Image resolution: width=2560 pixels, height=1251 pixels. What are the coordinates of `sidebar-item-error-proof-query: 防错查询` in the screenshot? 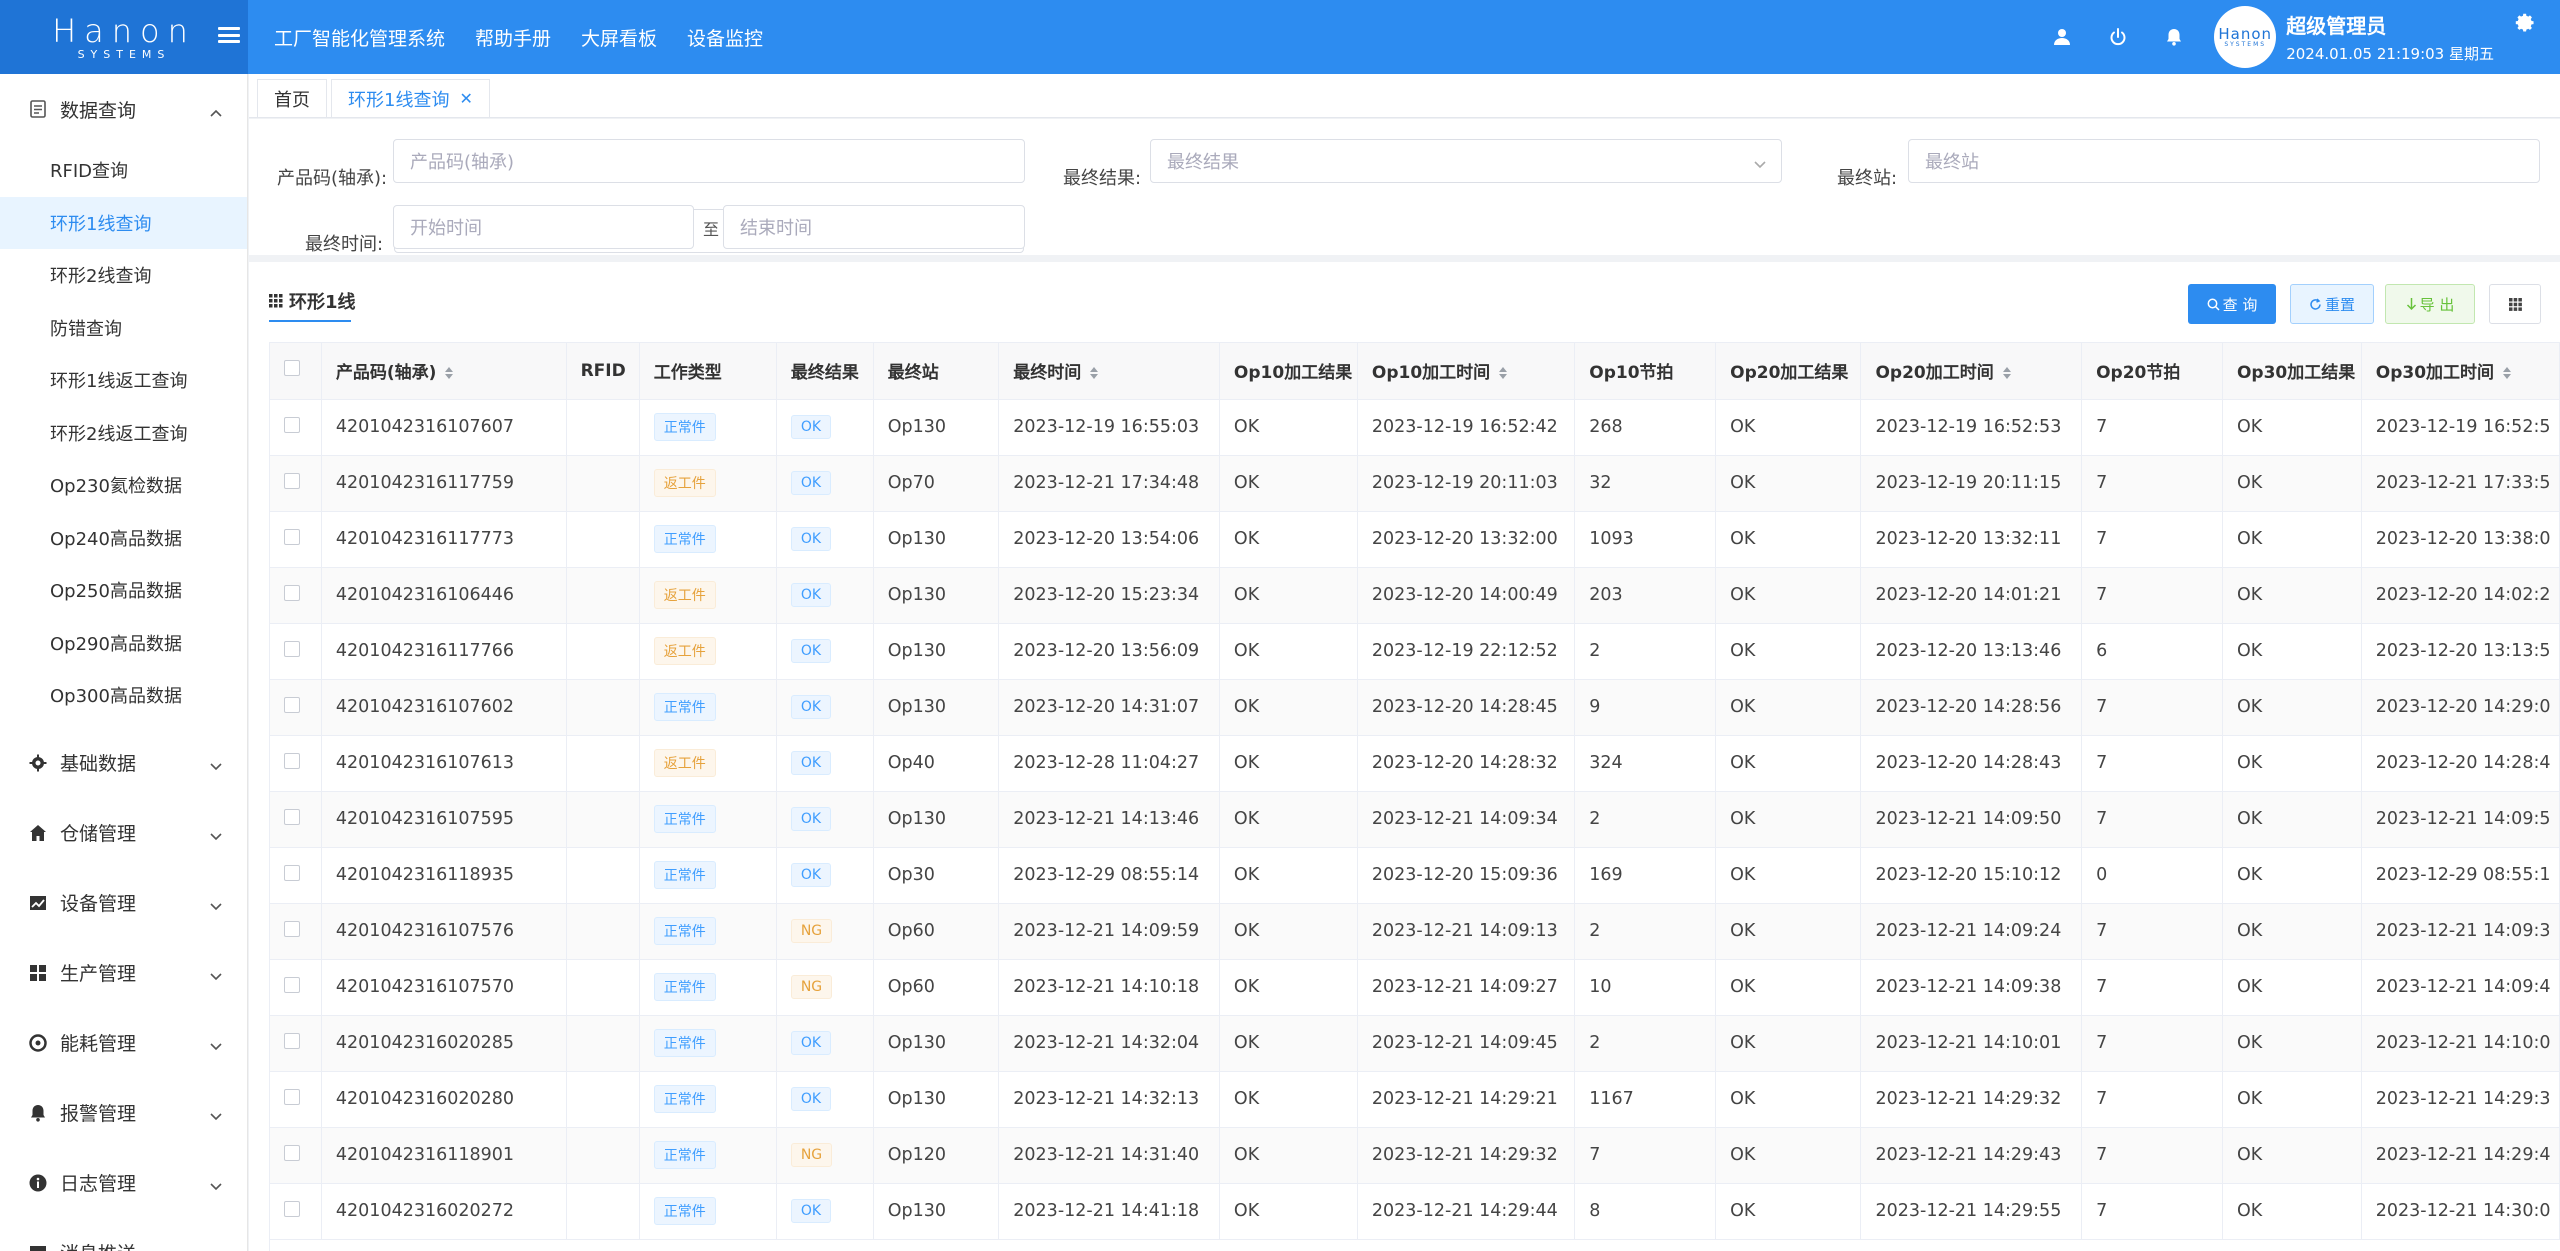 It's located at (123, 328).